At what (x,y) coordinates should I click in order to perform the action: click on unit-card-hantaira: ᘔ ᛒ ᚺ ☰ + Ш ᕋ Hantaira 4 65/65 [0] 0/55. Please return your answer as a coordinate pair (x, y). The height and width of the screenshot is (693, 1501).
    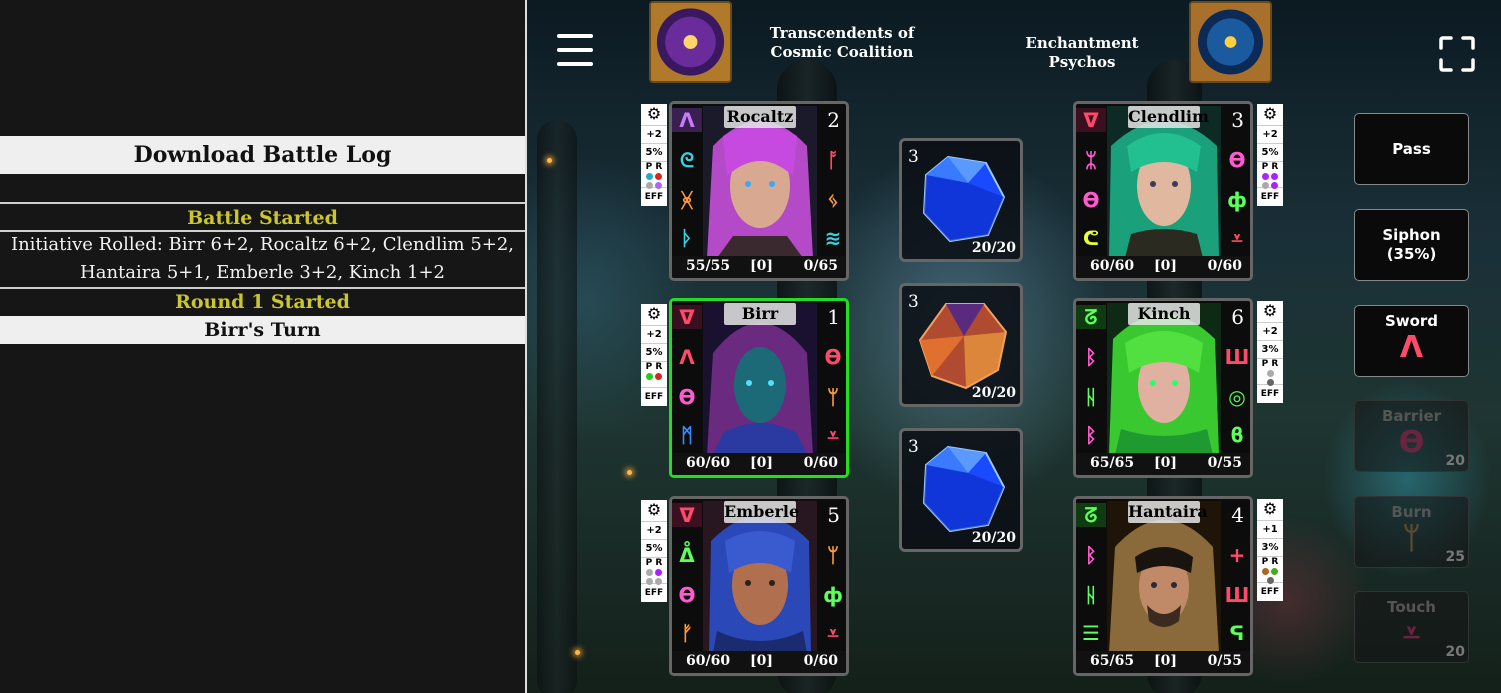
    Looking at the image, I should click on (1163, 586).